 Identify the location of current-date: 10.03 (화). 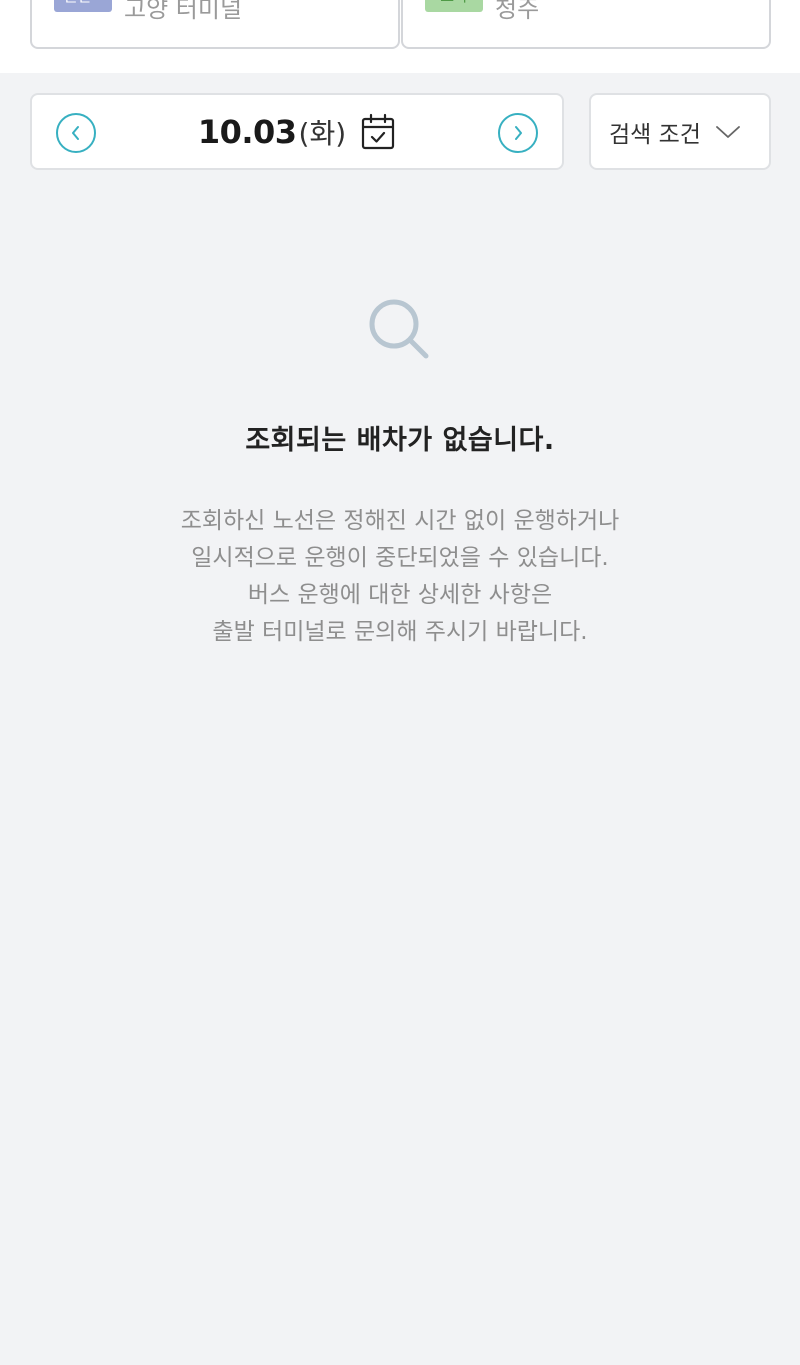
(297, 131).